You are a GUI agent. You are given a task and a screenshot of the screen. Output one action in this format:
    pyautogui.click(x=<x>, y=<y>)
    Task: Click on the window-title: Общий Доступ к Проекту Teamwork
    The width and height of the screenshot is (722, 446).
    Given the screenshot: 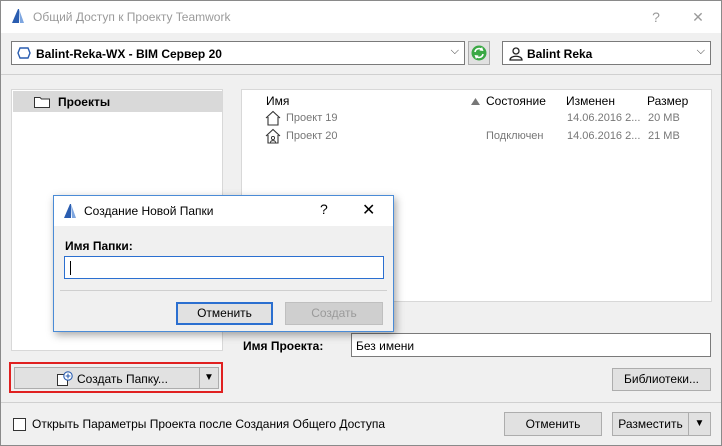 What is the action you would take?
    pyautogui.click(x=132, y=17)
    